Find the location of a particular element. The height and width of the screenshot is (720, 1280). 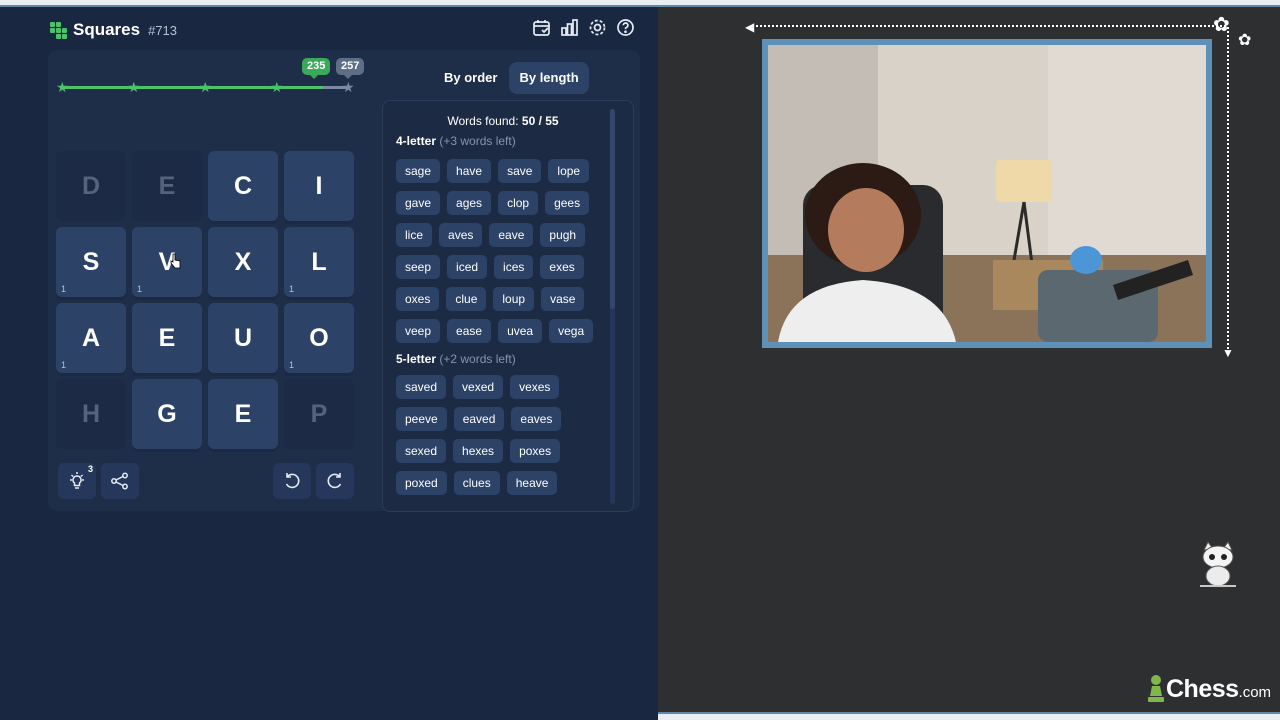

tile-letter: C is located at coordinates (243, 185).